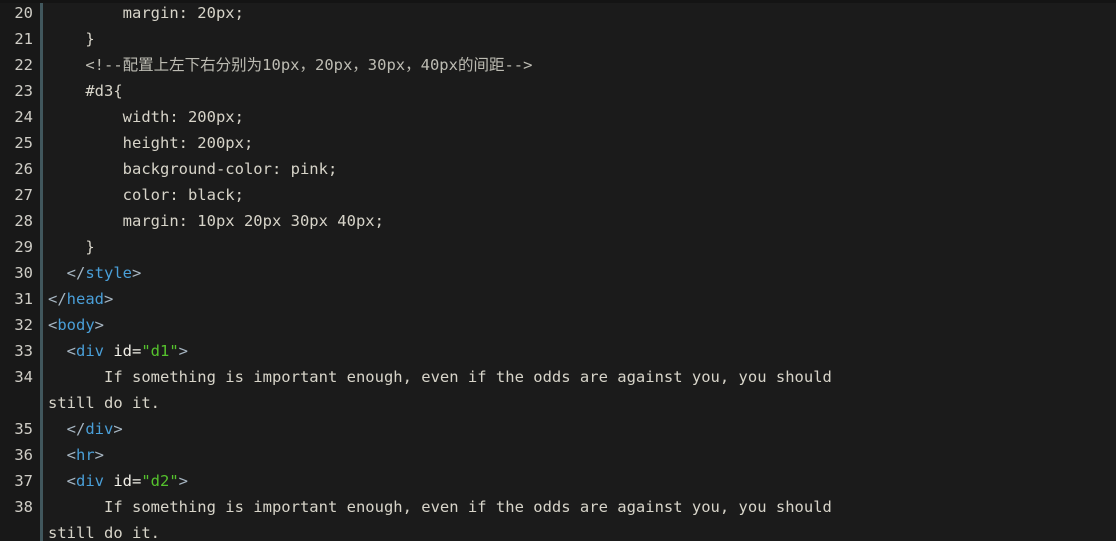  Describe the element at coordinates (23, 455) in the screenshot. I see `line-number: 36` at that location.